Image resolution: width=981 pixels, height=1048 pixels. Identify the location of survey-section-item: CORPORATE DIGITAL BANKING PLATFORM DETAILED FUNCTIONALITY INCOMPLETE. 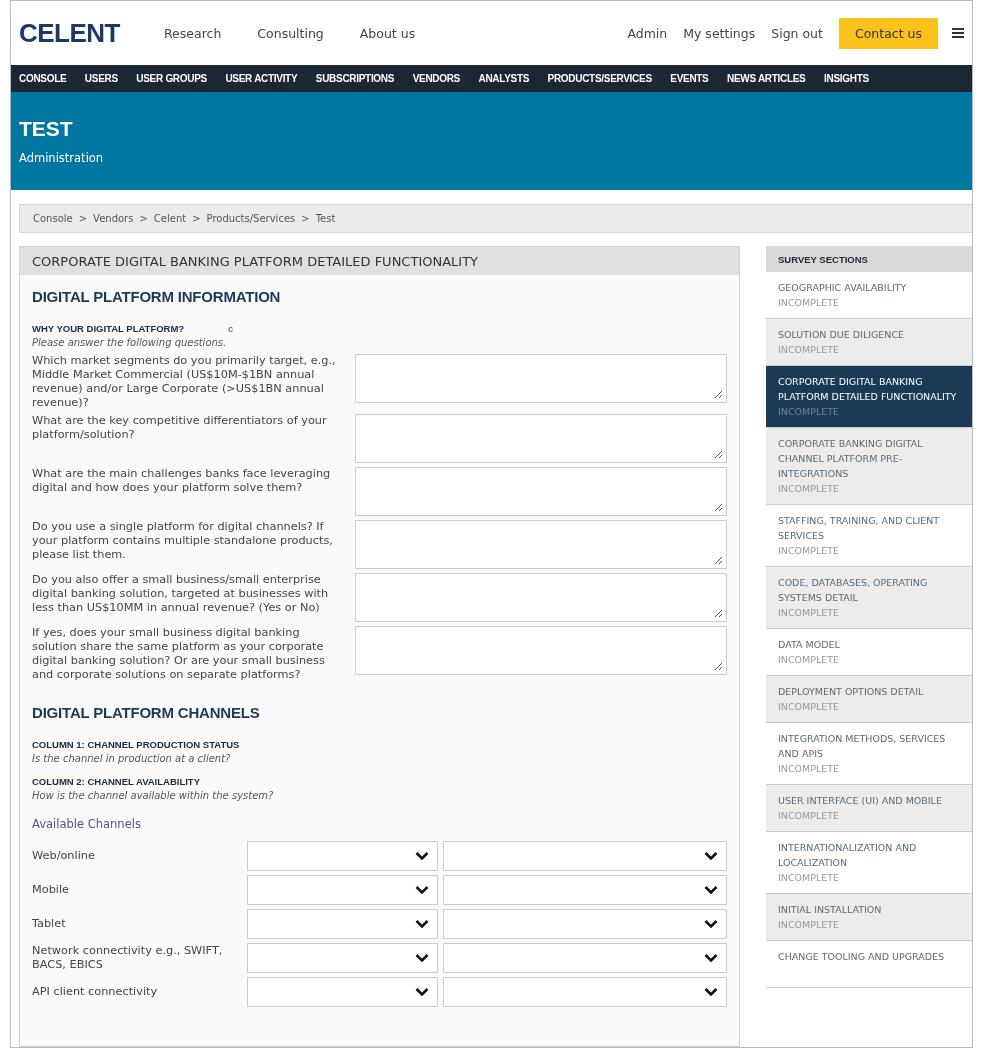
(869, 397).